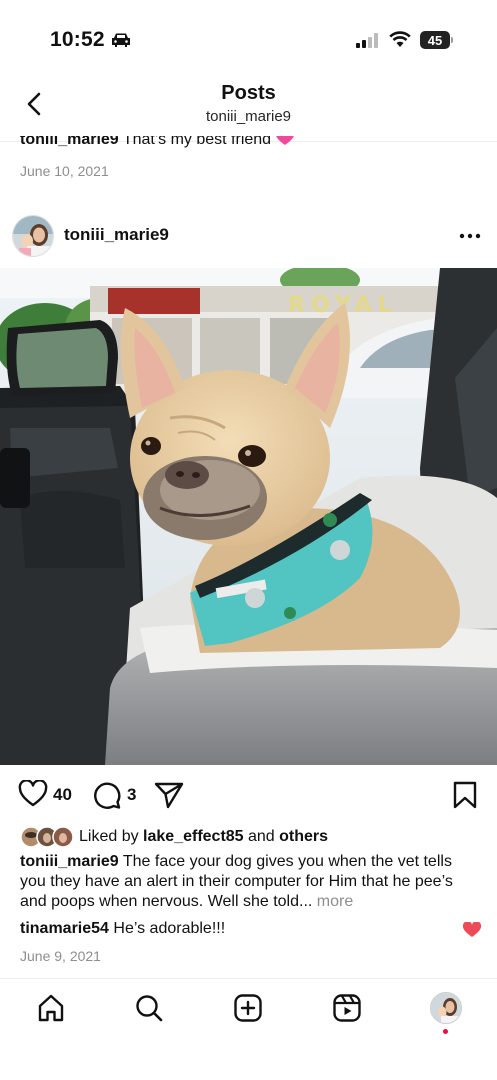  Describe the element at coordinates (445, 1031) in the screenshot. I see `notification-dot` at that location.